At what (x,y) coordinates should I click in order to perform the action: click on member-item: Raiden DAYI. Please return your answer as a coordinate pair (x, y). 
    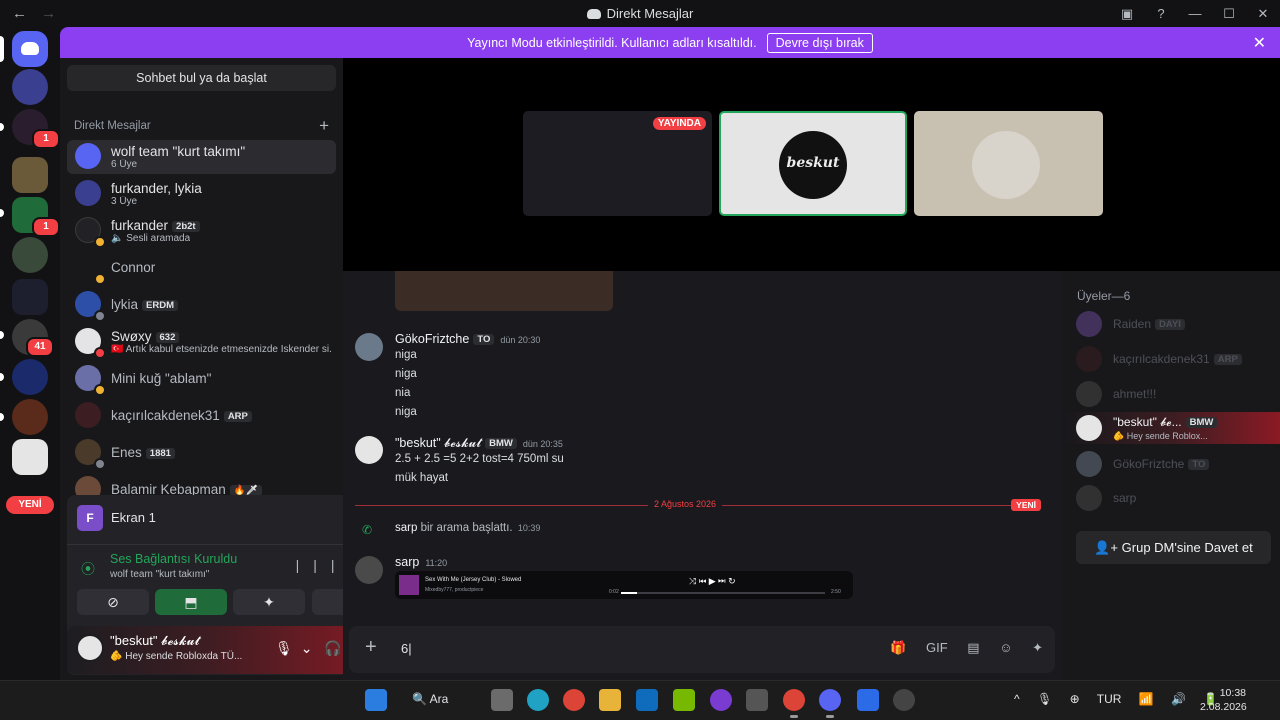
    Looking at the image, I should click on (1171, 324).